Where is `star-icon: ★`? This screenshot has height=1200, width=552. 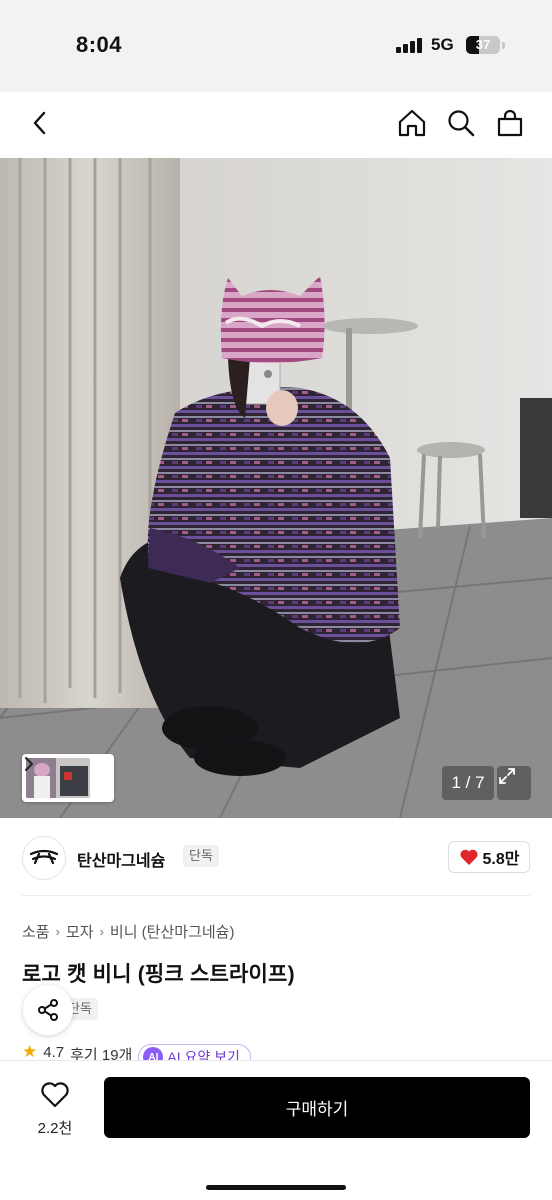
star-icon: ★ is located at coordinates (30, 1052).